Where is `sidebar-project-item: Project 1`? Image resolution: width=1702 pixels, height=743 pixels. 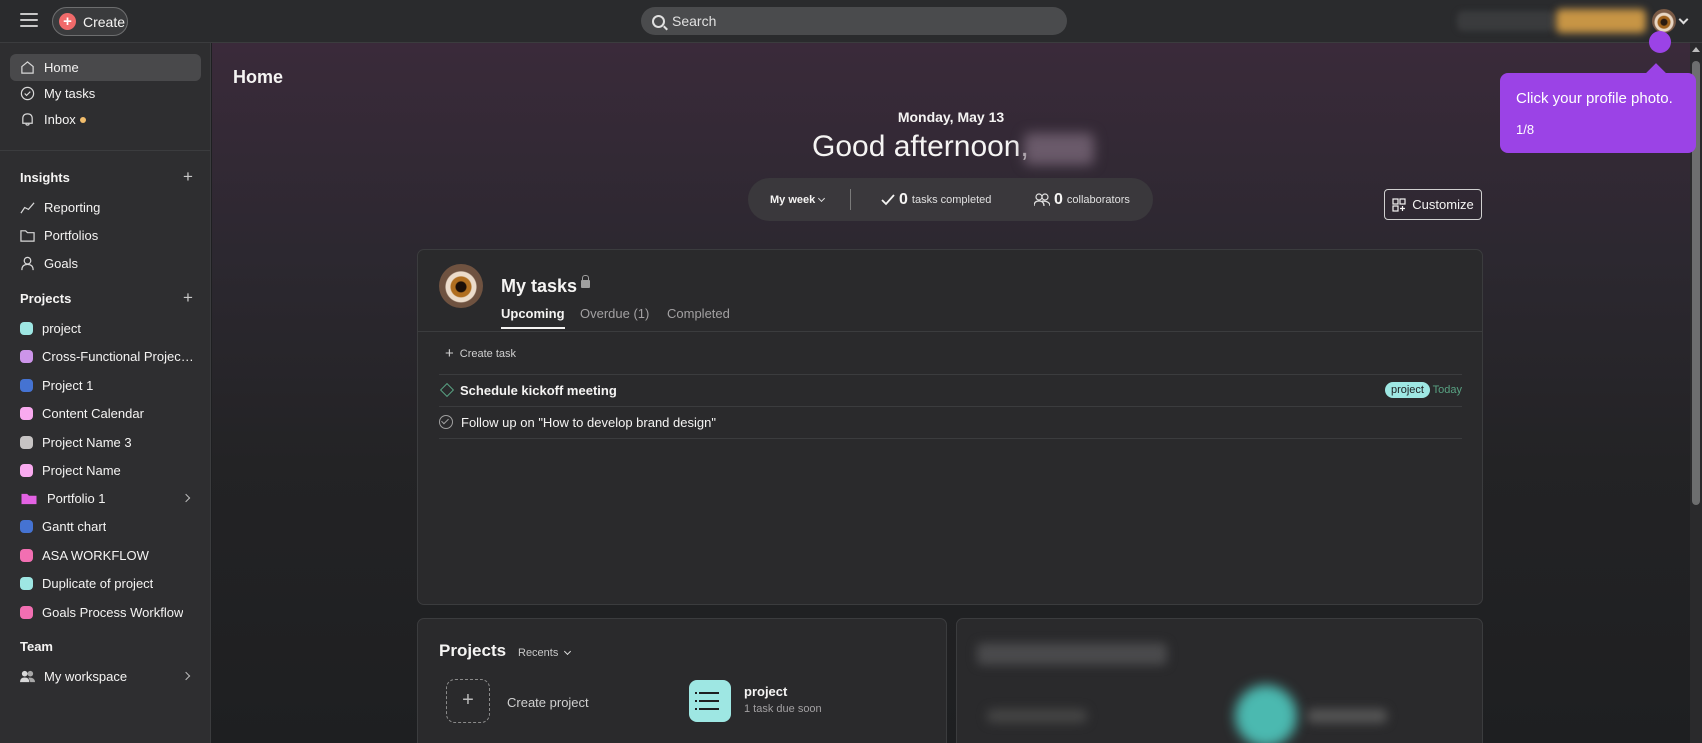 sidebar-project-item: Project 1 is located at coordinates (105, 385).